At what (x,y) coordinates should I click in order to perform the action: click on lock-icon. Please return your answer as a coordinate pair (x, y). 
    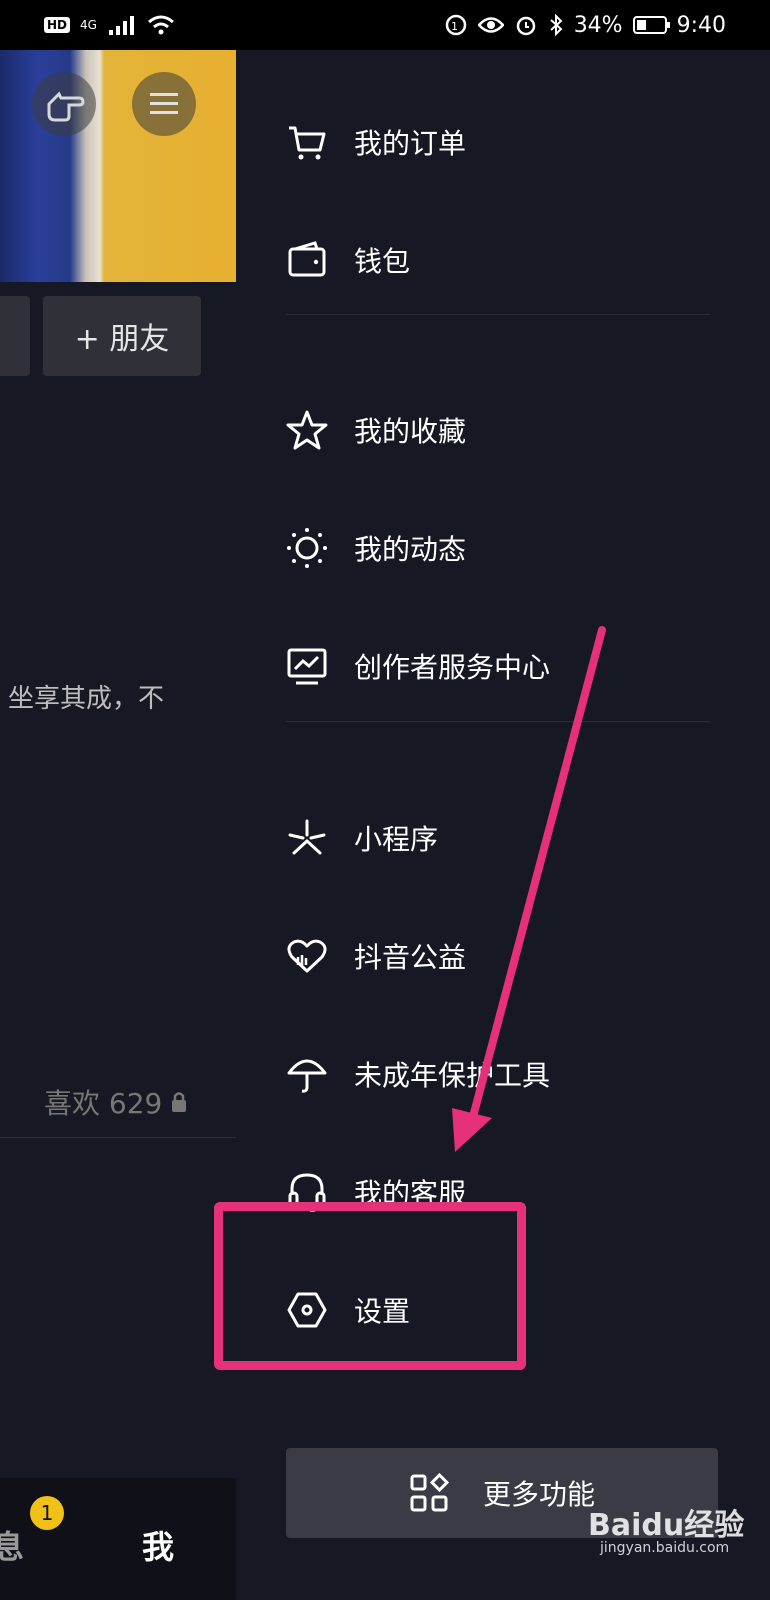
    Looking at the image, I should click on (179, 1102).